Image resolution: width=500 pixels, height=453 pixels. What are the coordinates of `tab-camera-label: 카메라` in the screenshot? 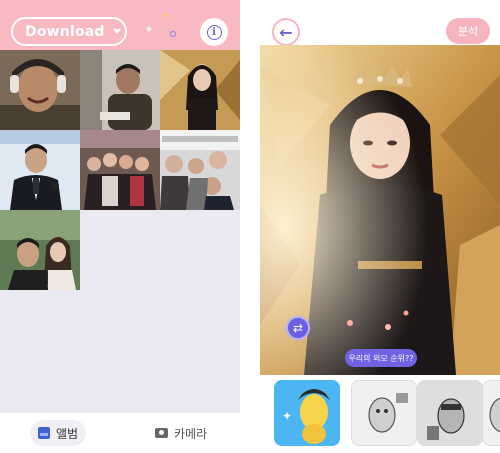 It's located at (191, 433).